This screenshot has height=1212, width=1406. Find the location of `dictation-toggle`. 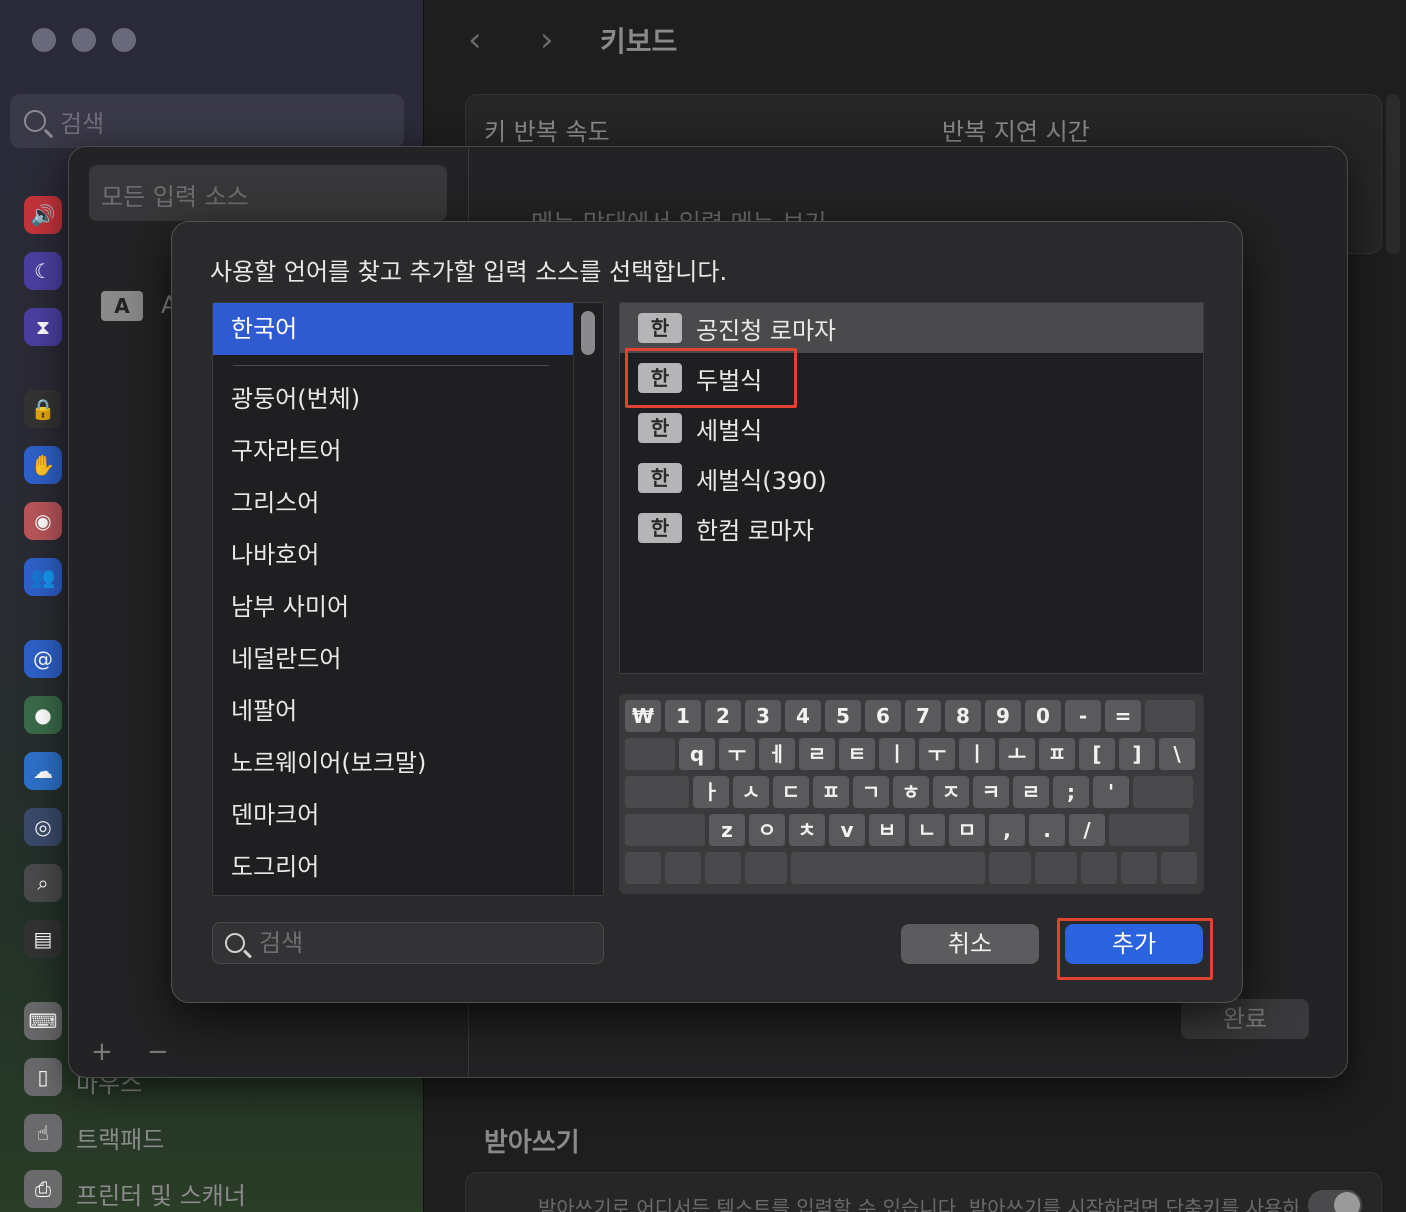

dictation-toggle is located at coordinates (1335, 1201).